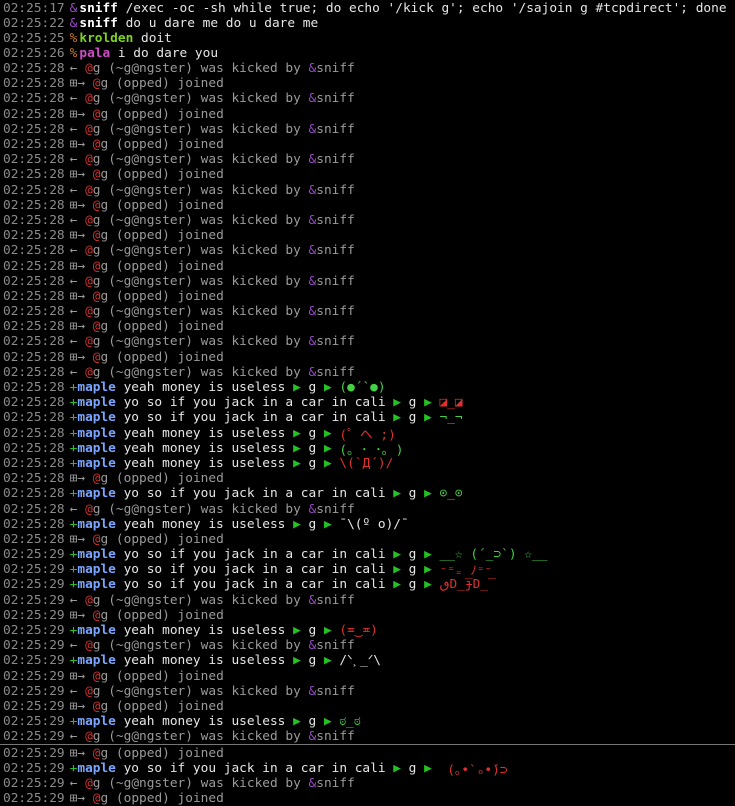 The height and width of the screenshot is (806, 735). What do you see at coordinates (462, 571) in the screenshot?
I see `emoticon: ⁻⁼₌_ﾉ⁼⁻` at bounding box center [462, 571].